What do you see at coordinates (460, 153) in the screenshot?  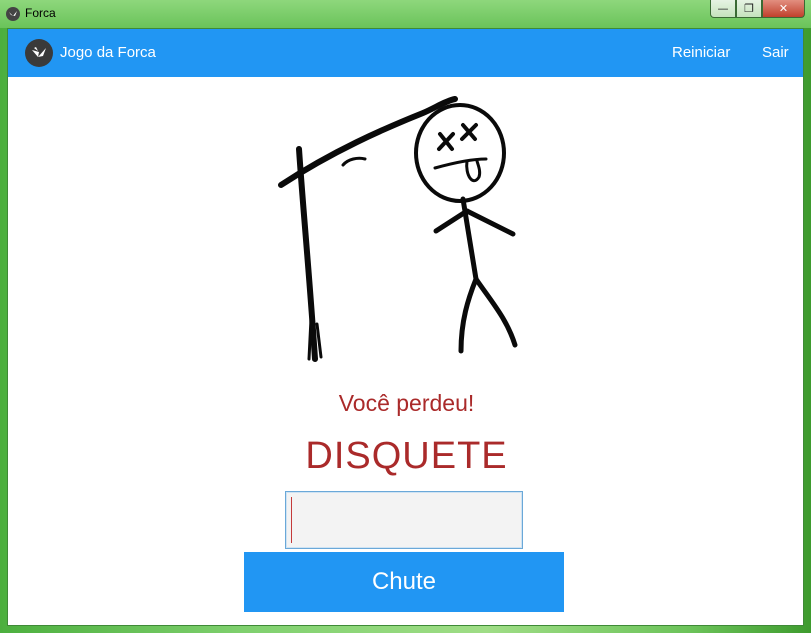 I see `hangman-head` at bounding box center [460, 153].